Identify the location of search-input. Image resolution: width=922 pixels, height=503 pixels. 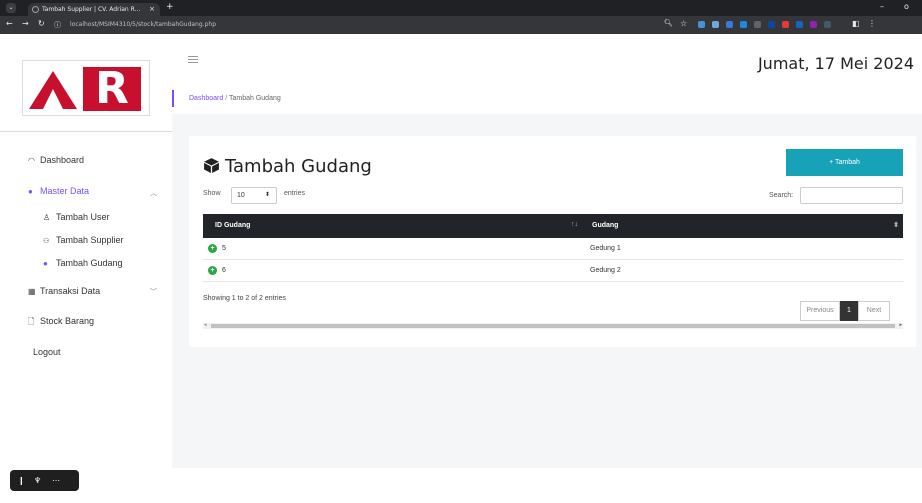
(851, 195).